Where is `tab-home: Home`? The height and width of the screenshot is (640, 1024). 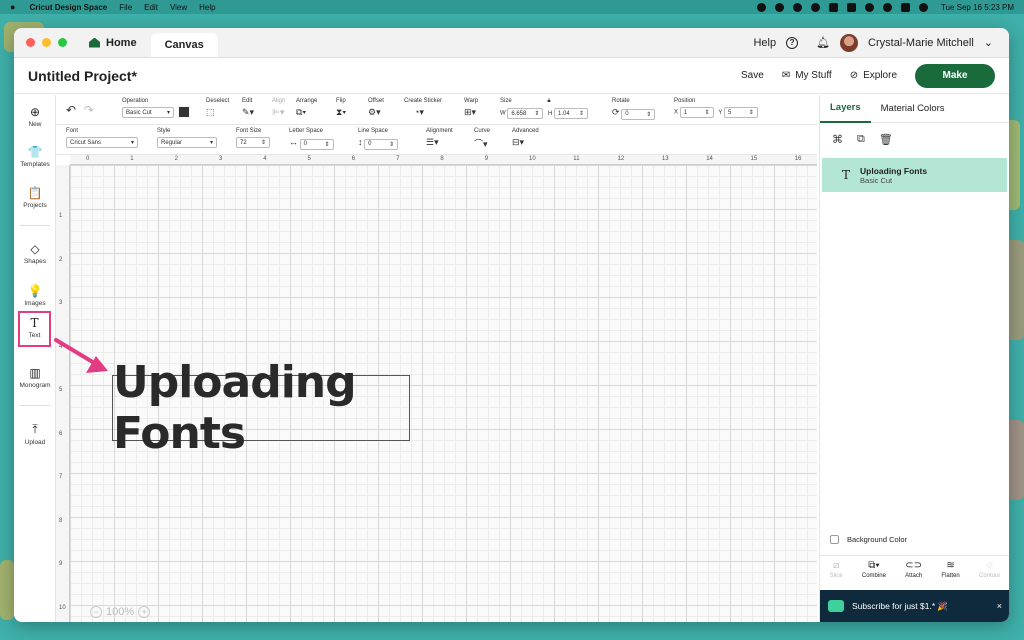
tab-home: Home is located at coordinates (113, 43).